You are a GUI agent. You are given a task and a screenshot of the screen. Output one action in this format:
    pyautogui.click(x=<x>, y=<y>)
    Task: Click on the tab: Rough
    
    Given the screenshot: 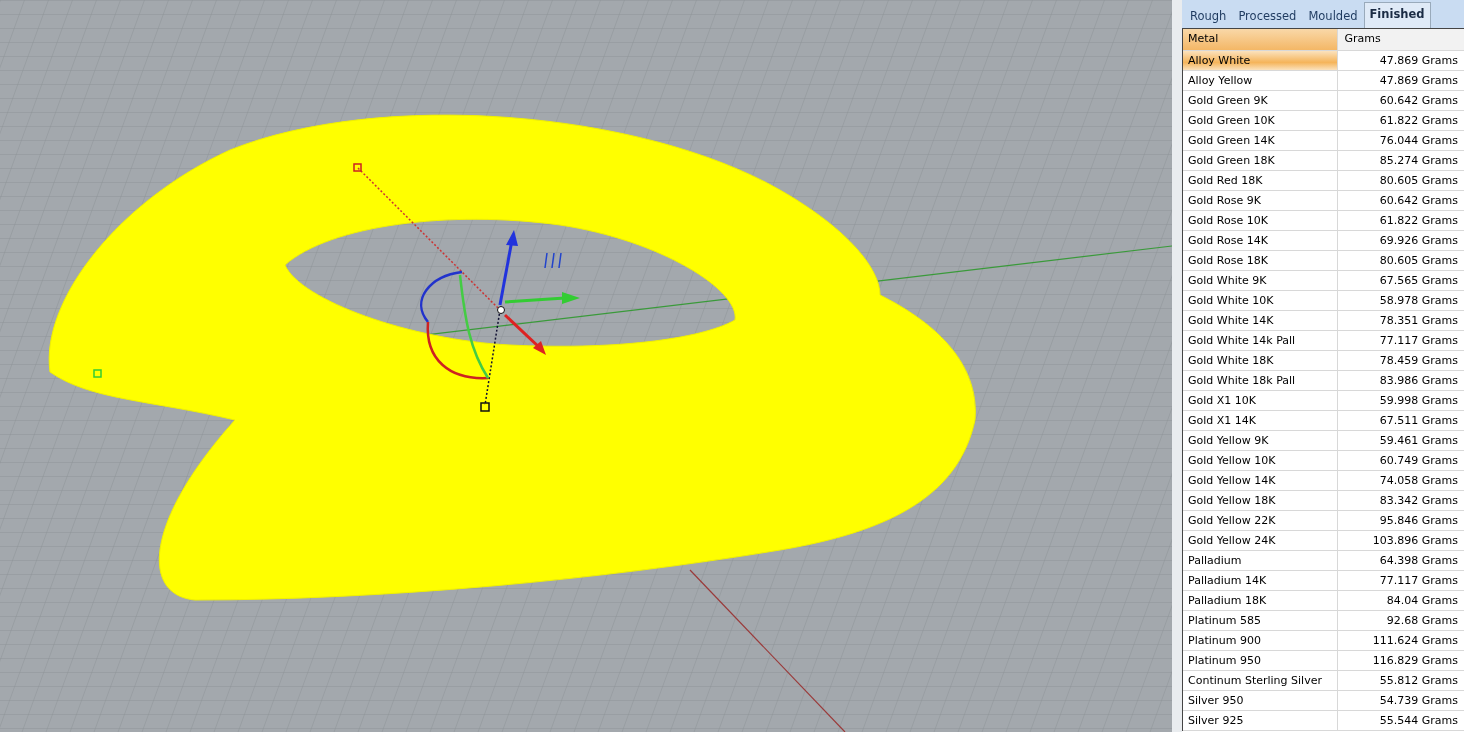 What is the action you would take?
    pyautogui.click(x=1208, y=16)
    